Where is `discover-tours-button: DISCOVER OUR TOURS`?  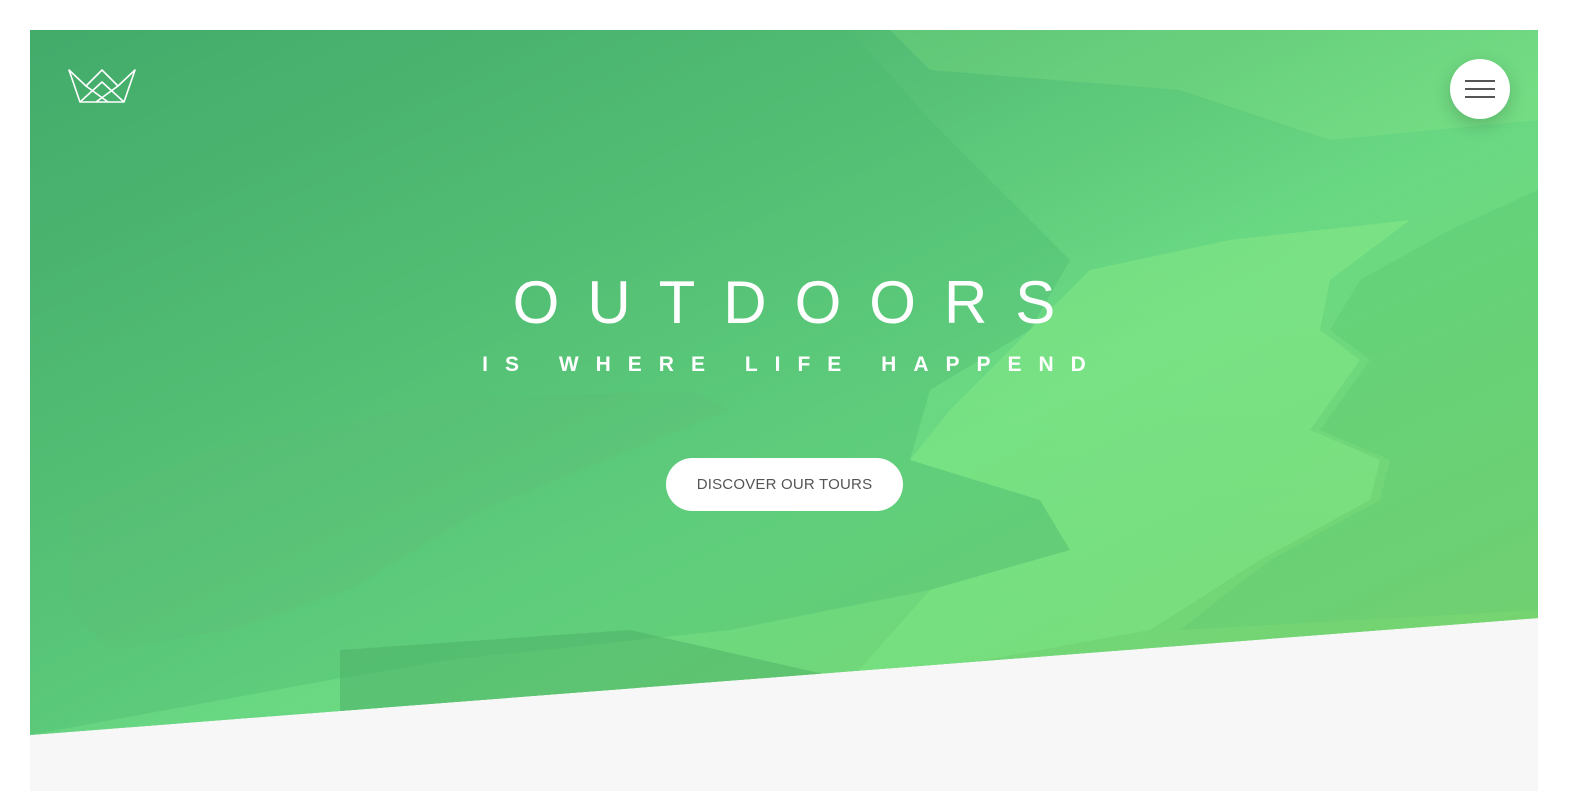 discover-tours-button: DISCOVER OUR TOURS is located at coordinates (784, 484).